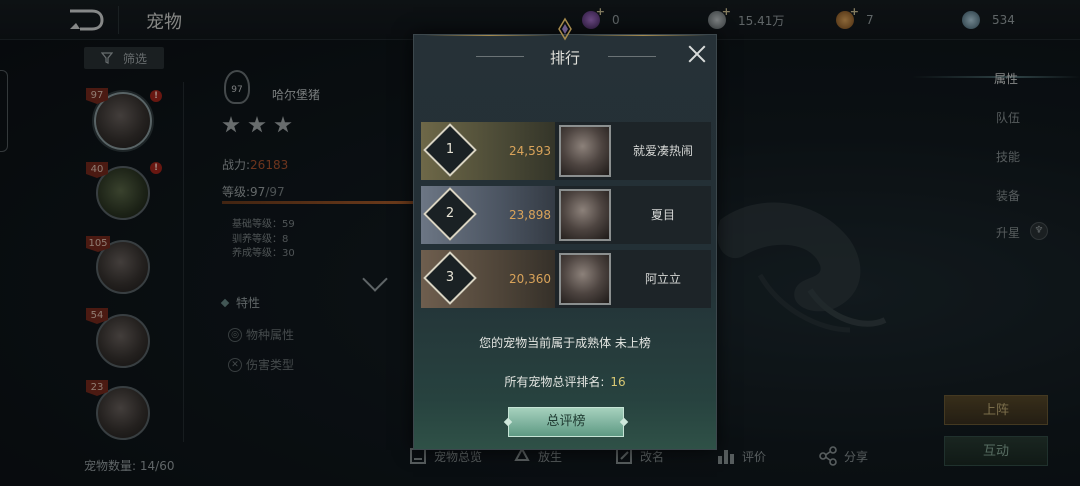 The width and height of the screenshot is (1080, 486). Describe the element at coordinates (662, 215) in the screenshot. I see `rank-player-name: 夏目` at that location.